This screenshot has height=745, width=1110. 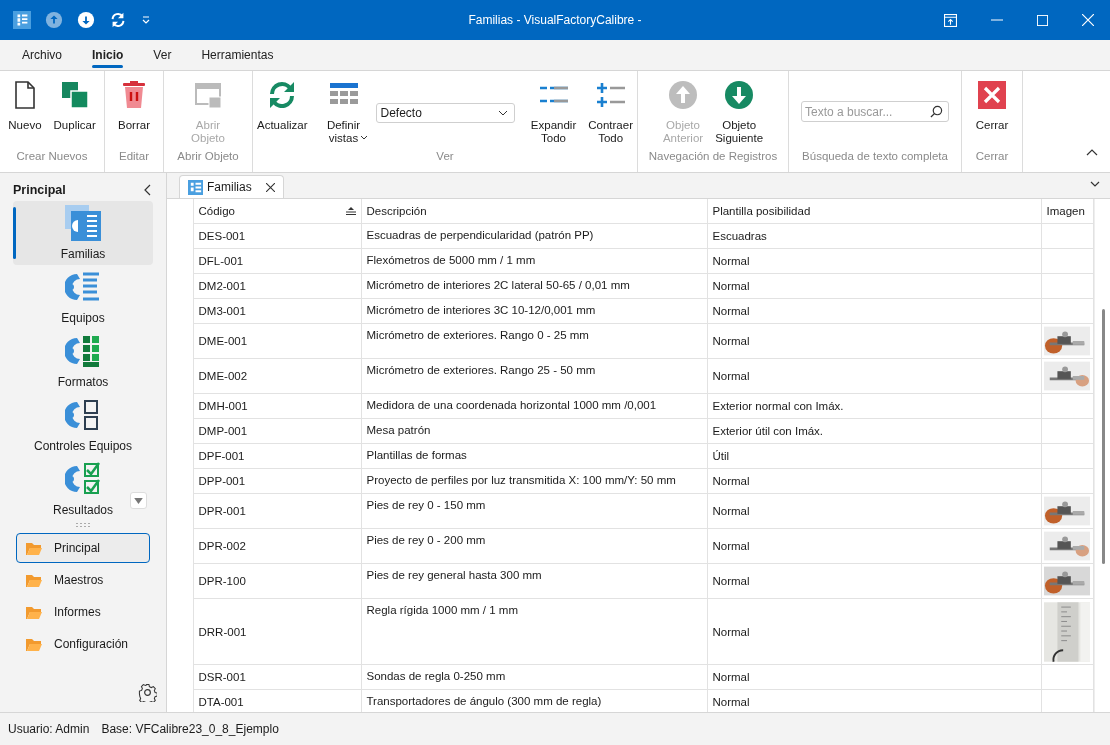 What do you see at coordinates (118, 20) in the screenshot?
I see `refresh-icon` at bounding box center [118, 20].